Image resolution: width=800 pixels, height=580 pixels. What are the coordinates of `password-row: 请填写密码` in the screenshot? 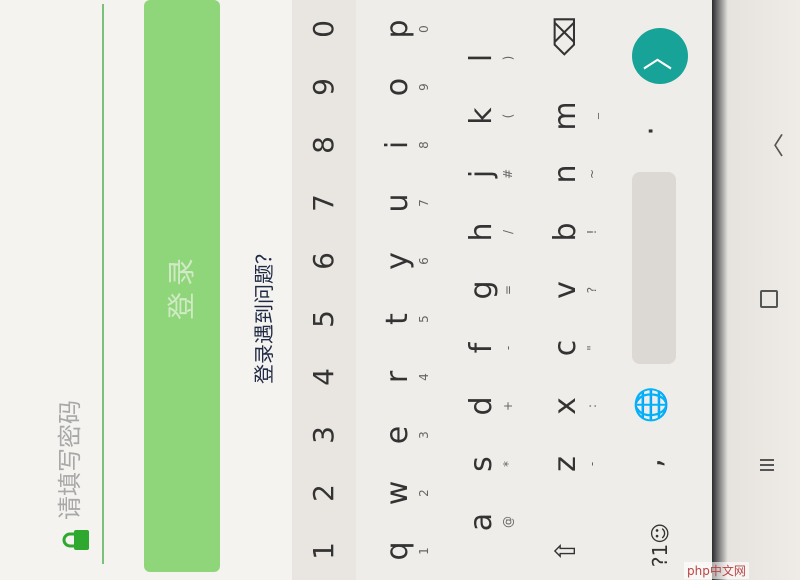 It's located at (72, 292).